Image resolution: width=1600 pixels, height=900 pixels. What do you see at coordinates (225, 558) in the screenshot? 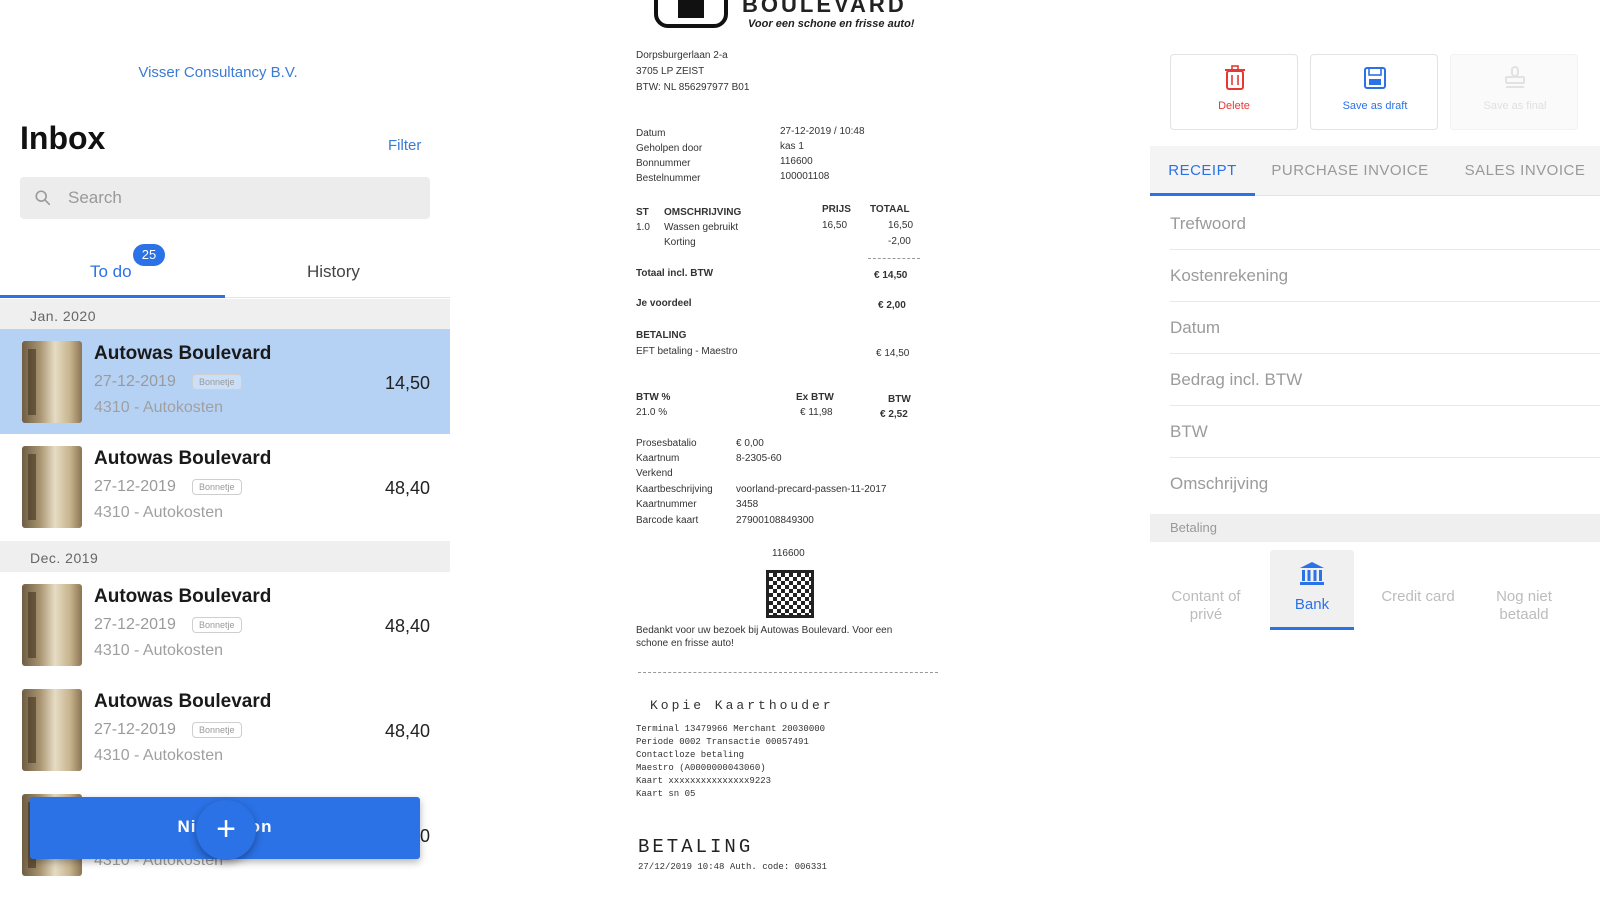
I see `section-header: Dec. 2019` at bounding box center [225, 558].